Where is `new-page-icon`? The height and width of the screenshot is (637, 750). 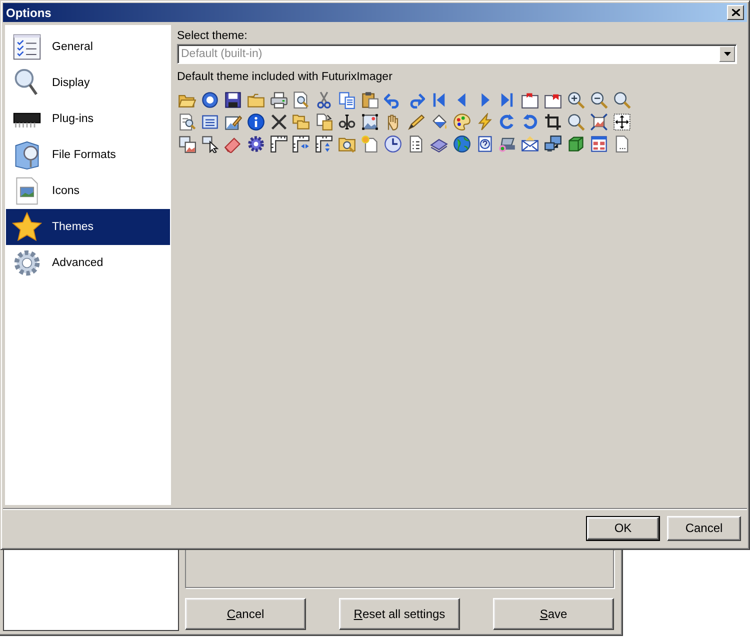
new-page-icon is located at coordinates (370, 144).